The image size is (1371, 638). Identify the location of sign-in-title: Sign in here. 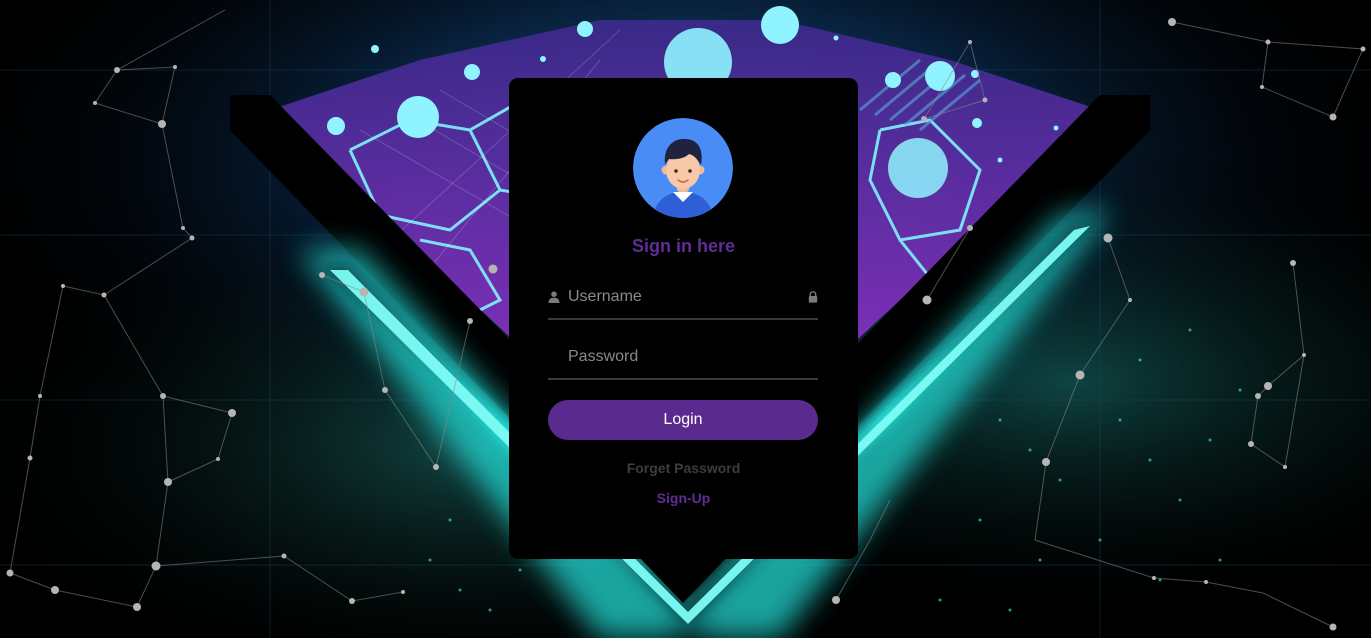
(683, 246).